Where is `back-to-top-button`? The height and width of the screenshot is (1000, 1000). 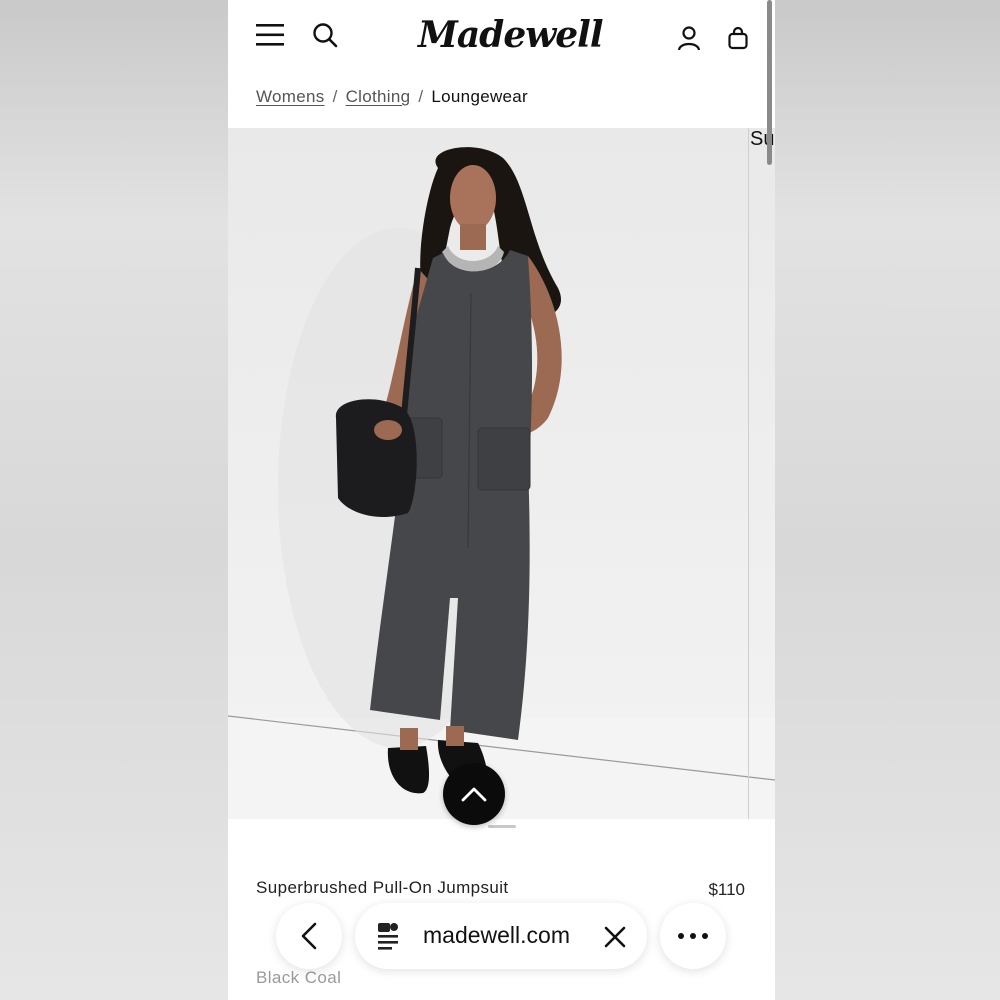 back-to-top-button is located at coordinates (474, 794).